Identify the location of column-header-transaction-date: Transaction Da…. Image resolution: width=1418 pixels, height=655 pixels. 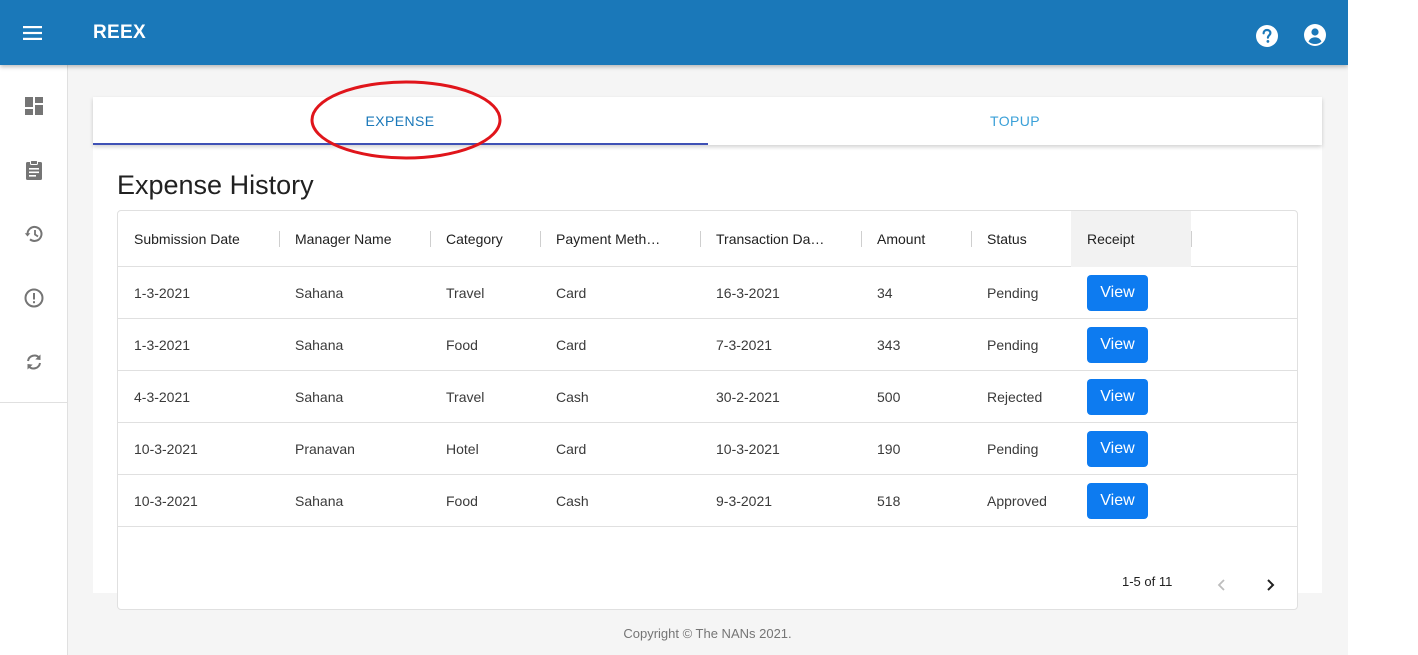
(780, 239).